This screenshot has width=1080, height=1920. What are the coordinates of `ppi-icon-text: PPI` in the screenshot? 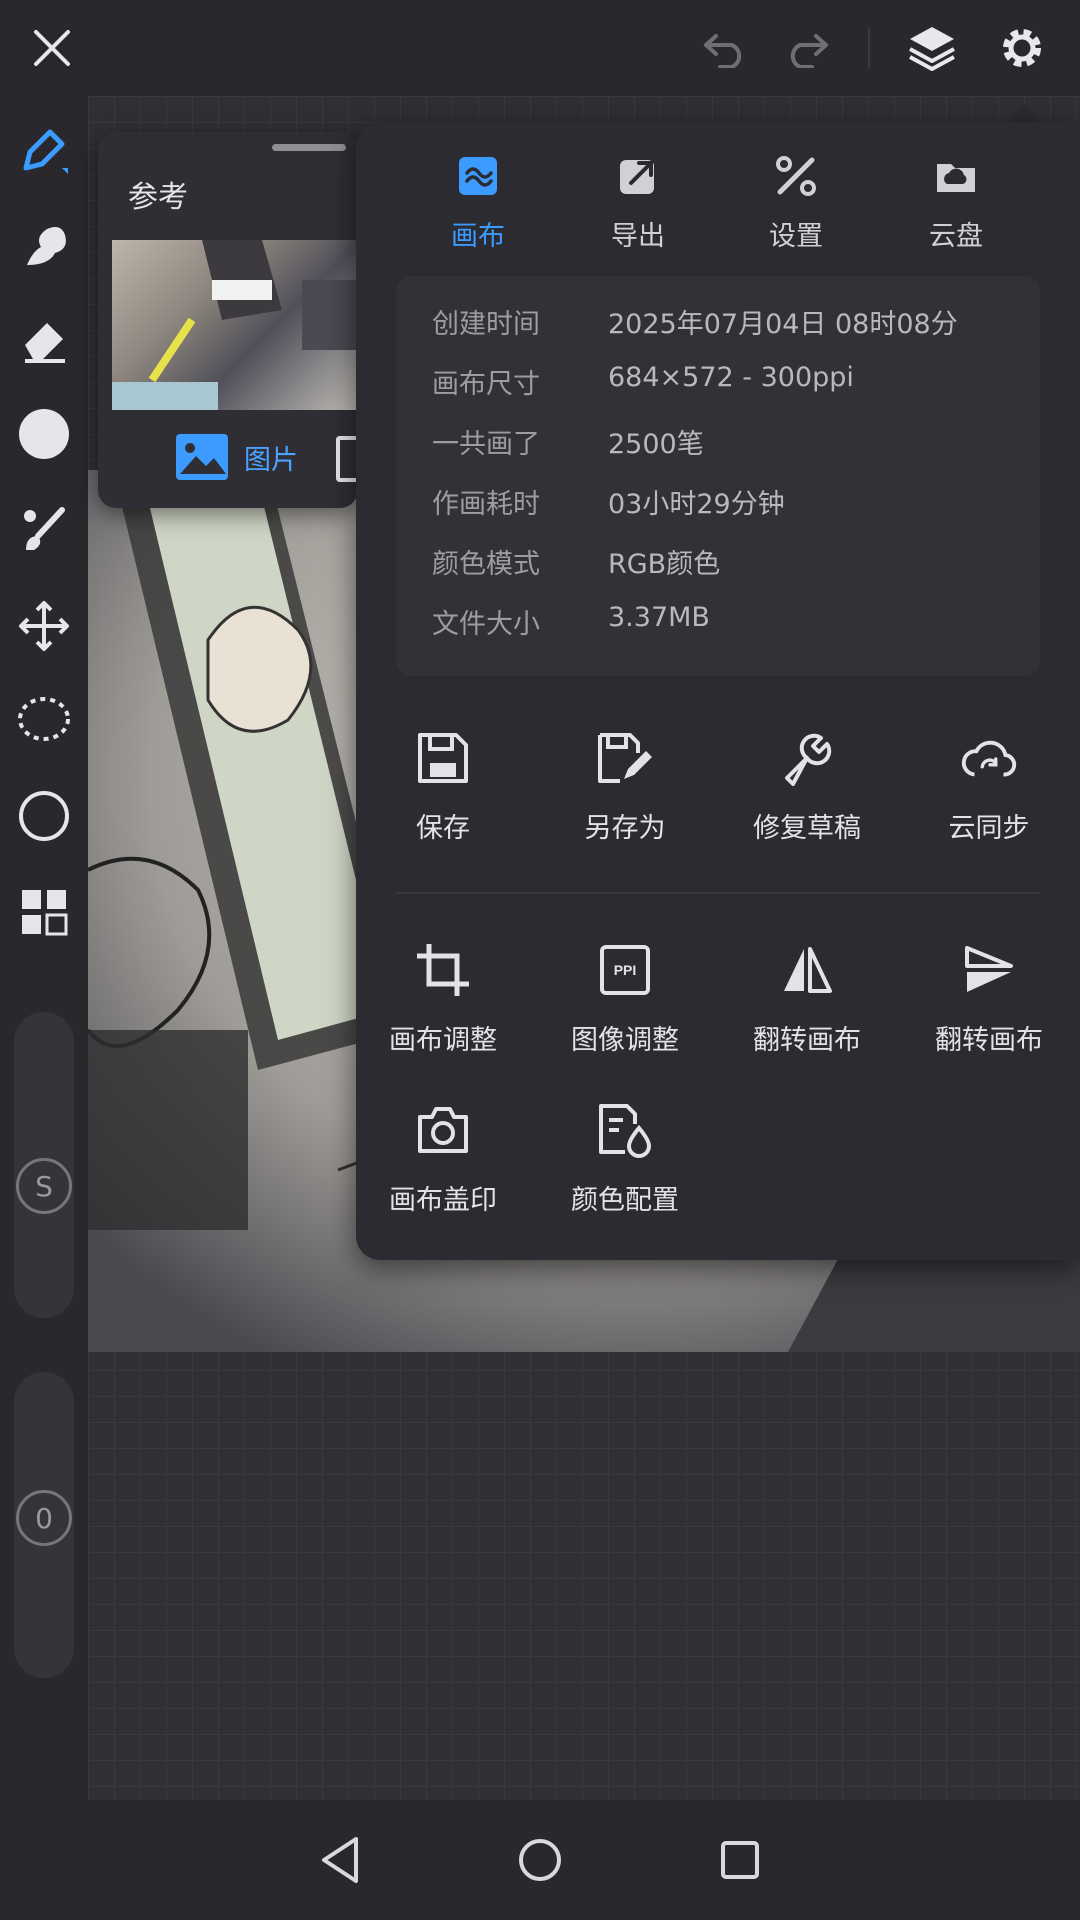 It's located at (625, 970).